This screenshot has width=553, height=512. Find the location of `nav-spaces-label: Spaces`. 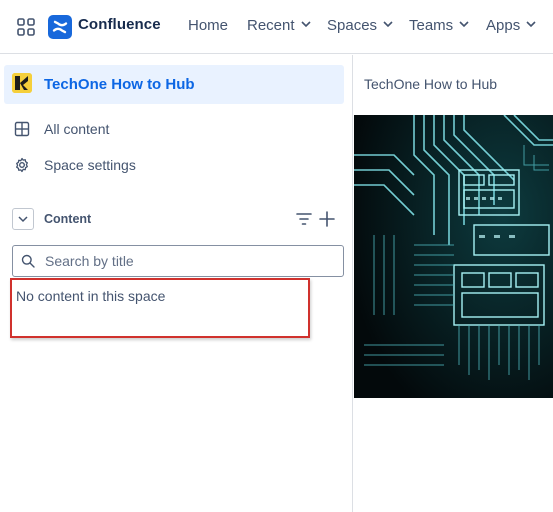

nav-spaces-label: Spaces is located at coordinates (352, 25).